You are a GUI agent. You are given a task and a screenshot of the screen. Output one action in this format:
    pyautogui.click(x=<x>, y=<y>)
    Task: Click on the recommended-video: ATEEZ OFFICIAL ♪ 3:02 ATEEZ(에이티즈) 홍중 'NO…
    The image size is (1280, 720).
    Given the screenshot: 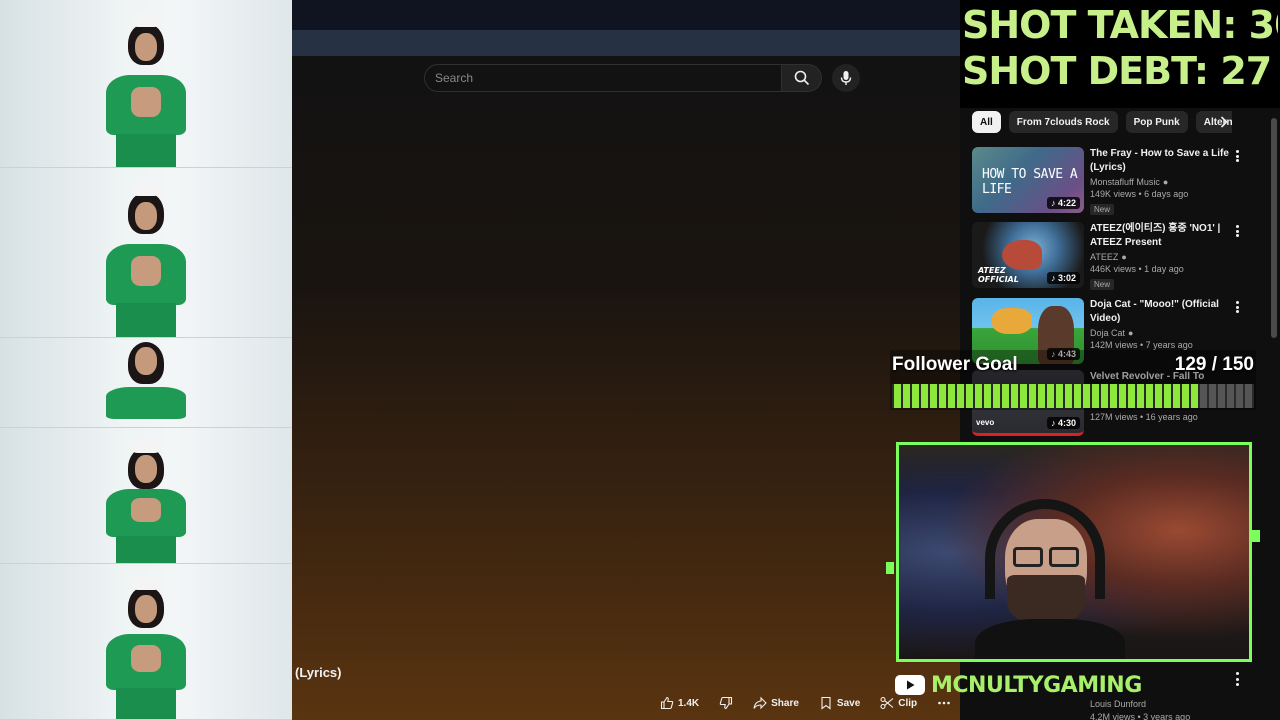 What is the action you would take?
    pyautogui.click(x=1117, y=257)
    